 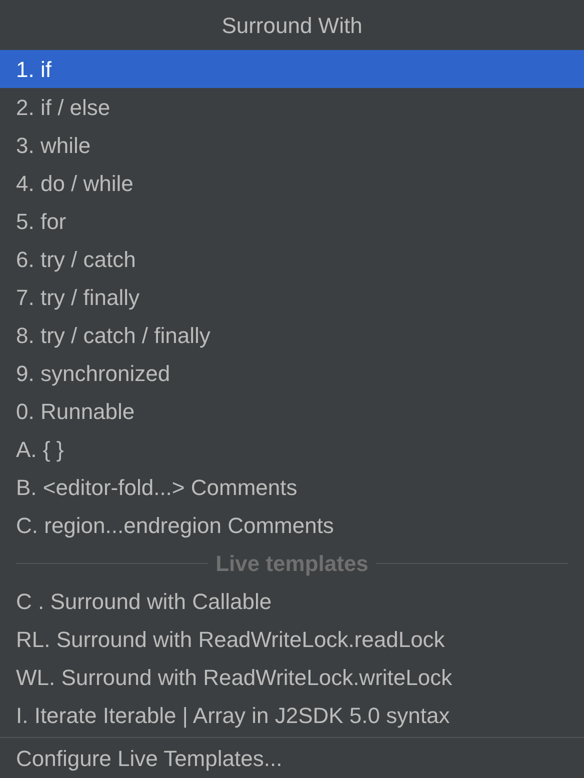 What do you see at coordinates (292, 221) in the screenshot?
I see `menu-item: 5. for` at bounding box center [292, 221].